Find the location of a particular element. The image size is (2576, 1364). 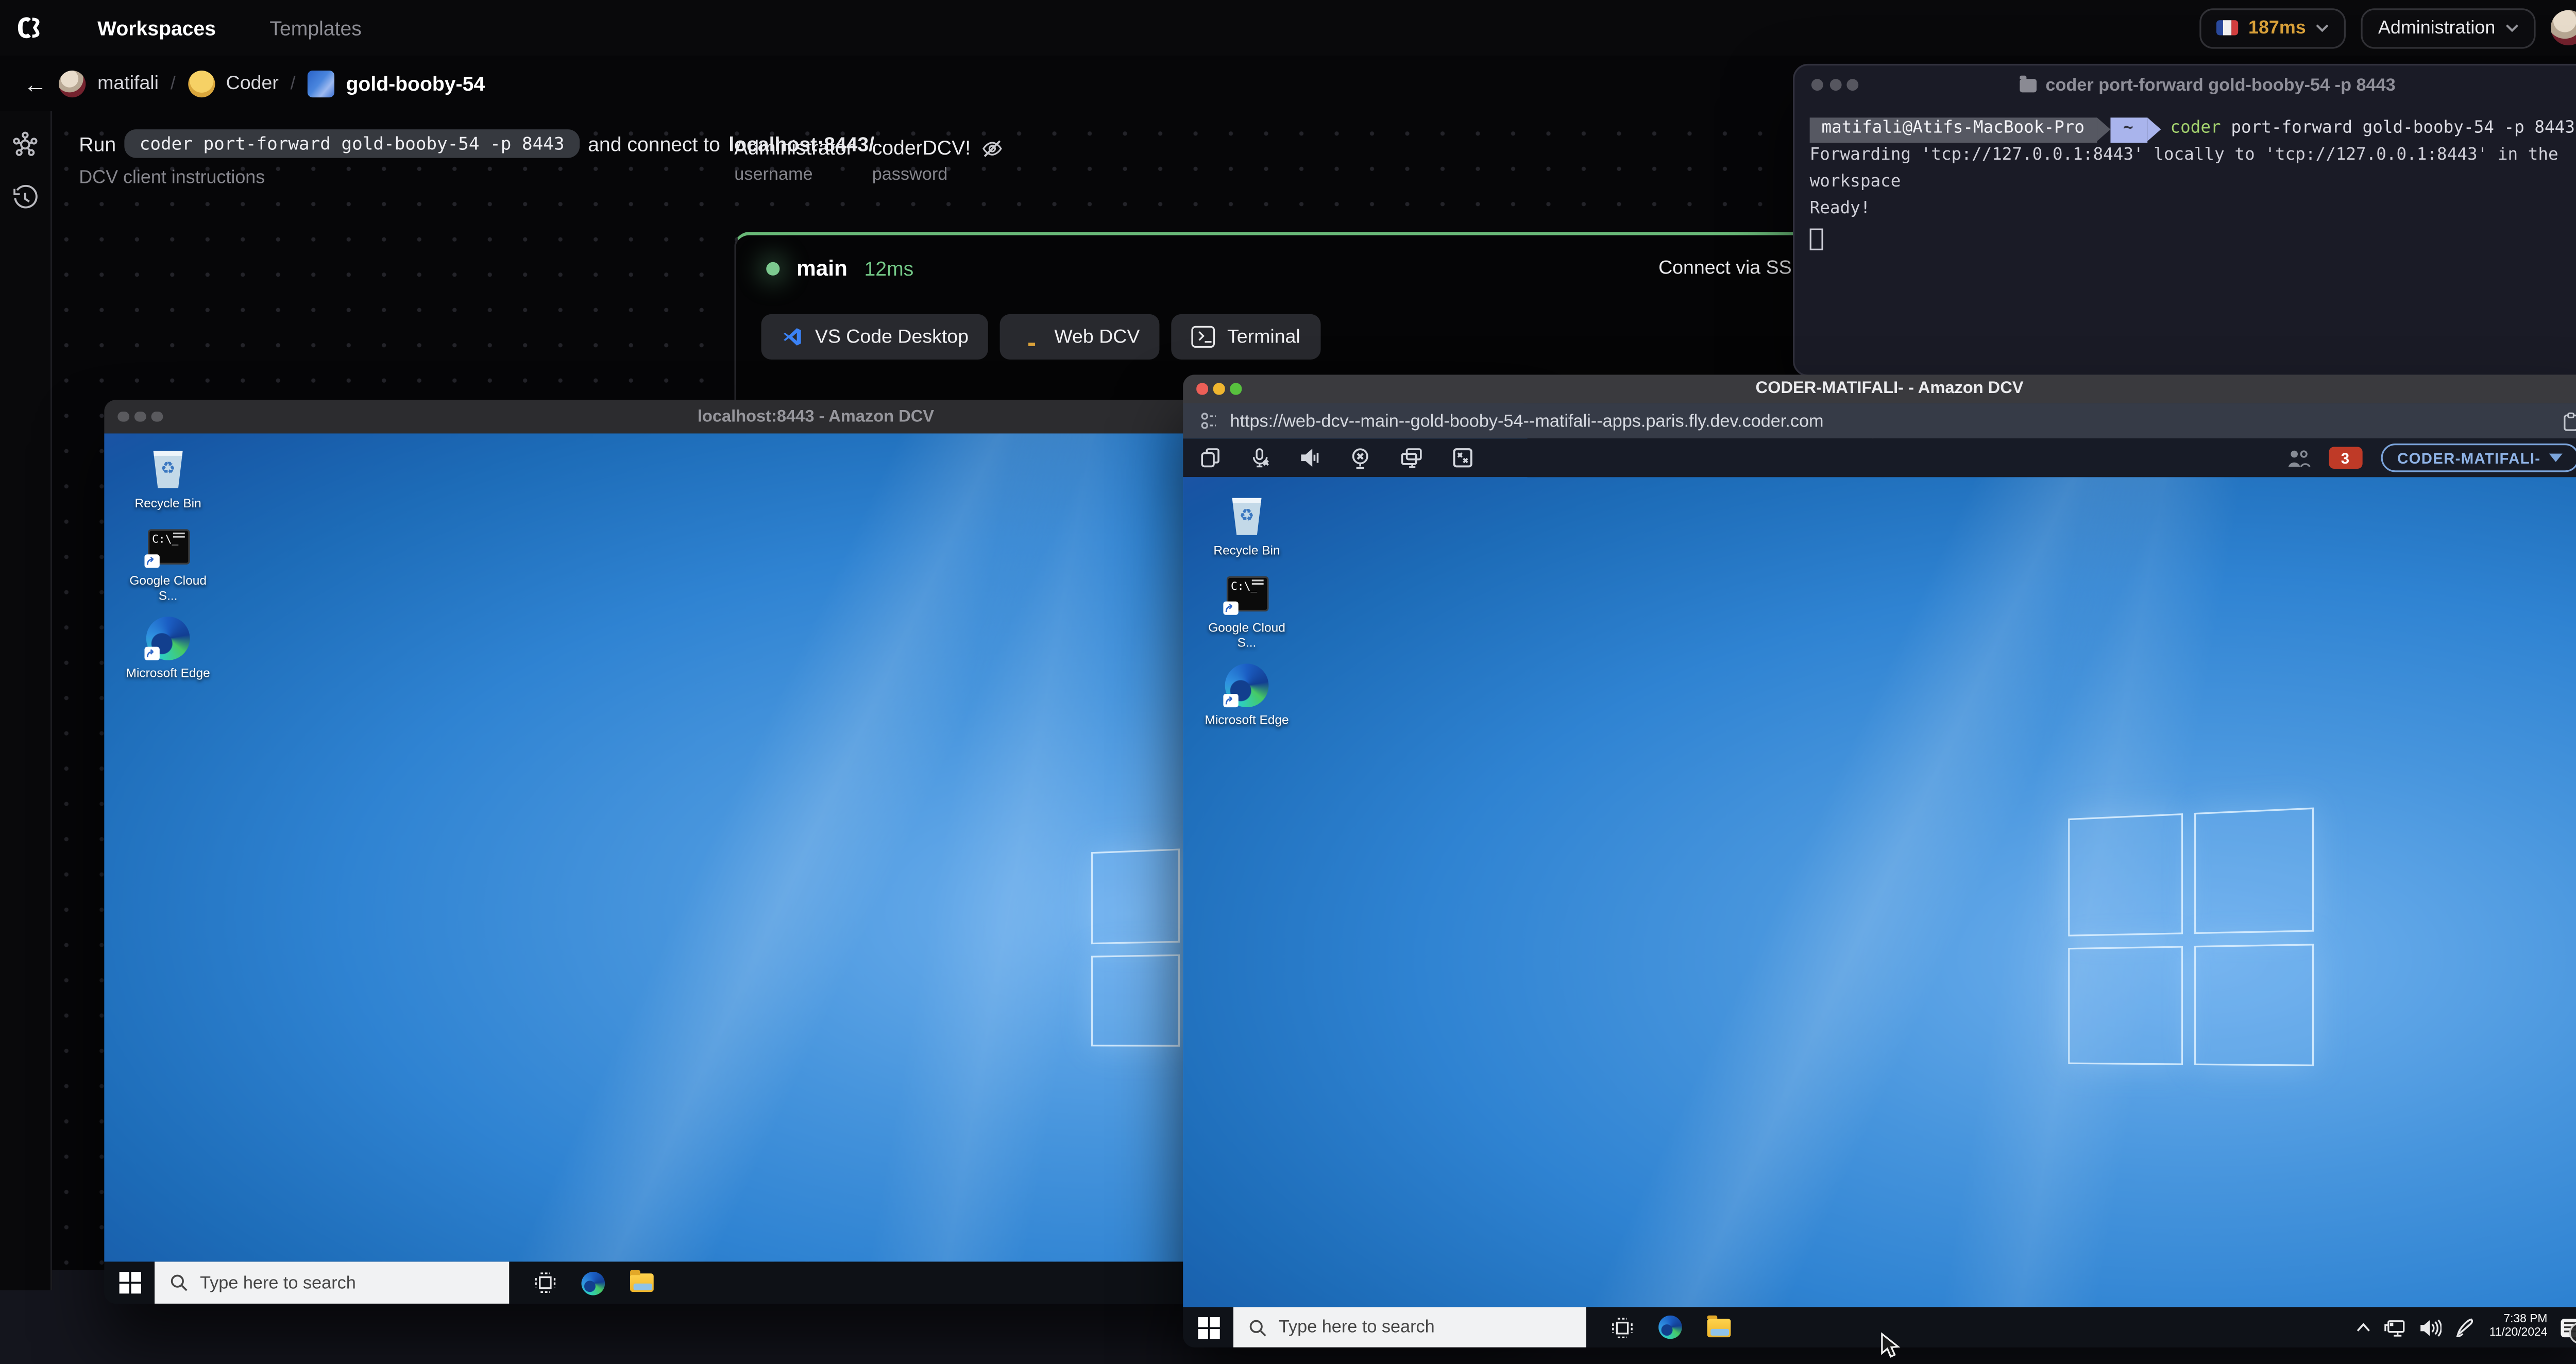

windows-taskbar: Type here to search 7:38 PM 11/20/2024 1 is located at coordinates (1879, 1327).